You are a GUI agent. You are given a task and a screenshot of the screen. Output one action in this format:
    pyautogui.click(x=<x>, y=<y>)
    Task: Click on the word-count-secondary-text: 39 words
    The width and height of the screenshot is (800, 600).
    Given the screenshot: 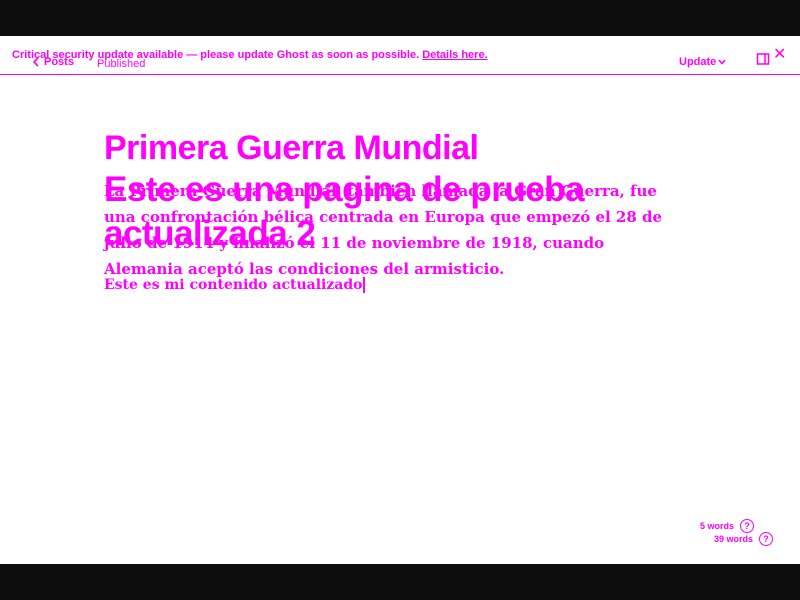 What is the action you would take?
    pyautogui.click(x=734, y=539)
    